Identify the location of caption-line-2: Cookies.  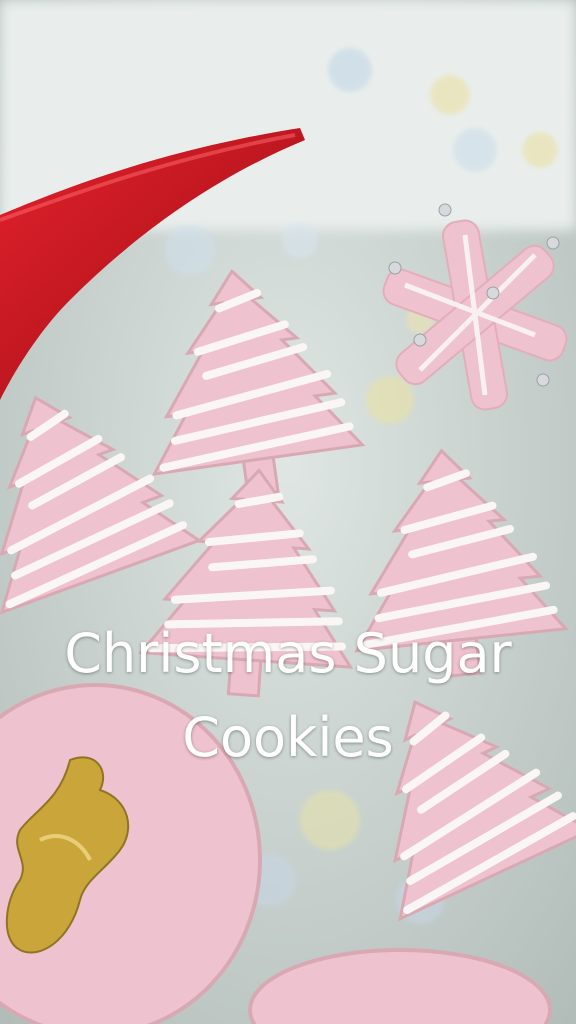
(288, 737).